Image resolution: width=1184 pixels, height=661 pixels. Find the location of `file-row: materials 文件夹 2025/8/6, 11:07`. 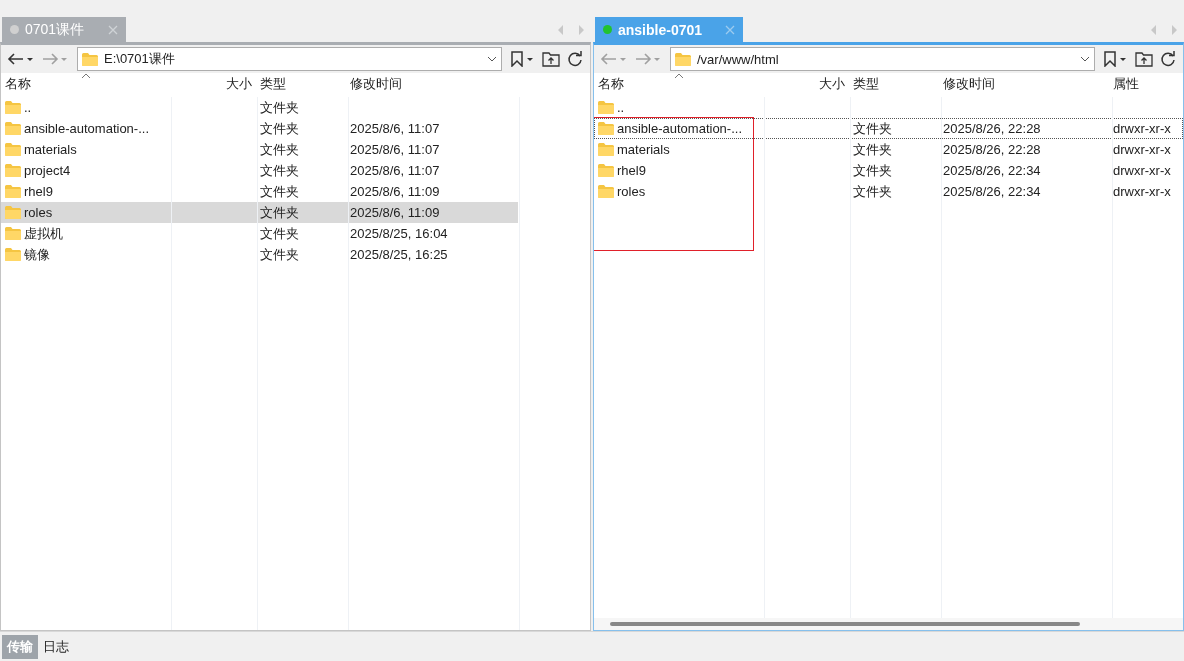

file-row: materials 文件夹 2025/8/6, 11:07 is located at coordinates (295, 149).